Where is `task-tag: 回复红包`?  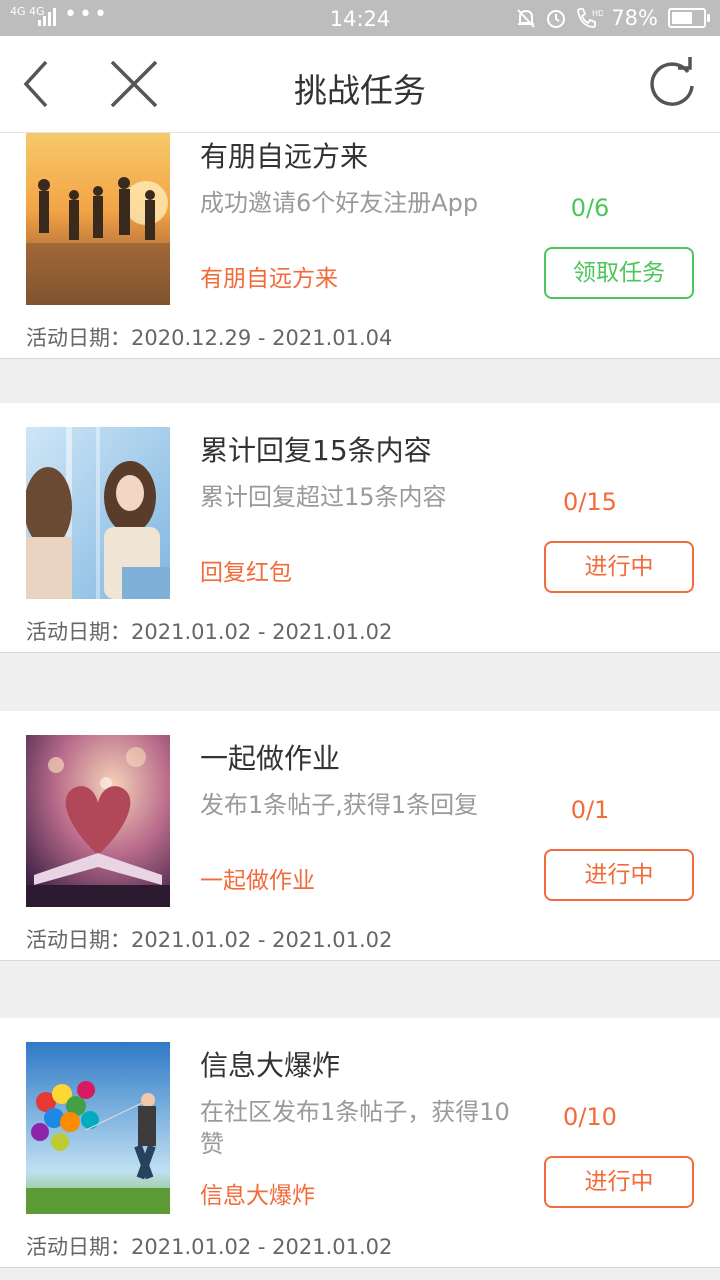
task-tag: 回复红包 is located at coordinates (246, 573).